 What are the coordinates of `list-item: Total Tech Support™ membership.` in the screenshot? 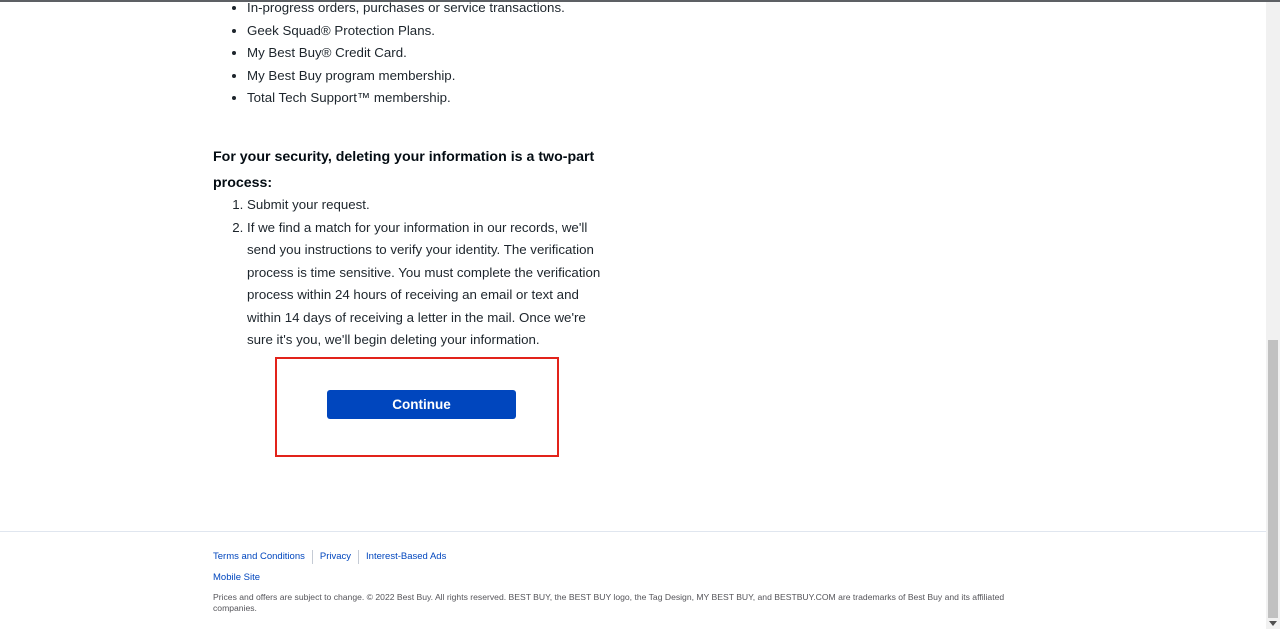 It's located at (457, 98).